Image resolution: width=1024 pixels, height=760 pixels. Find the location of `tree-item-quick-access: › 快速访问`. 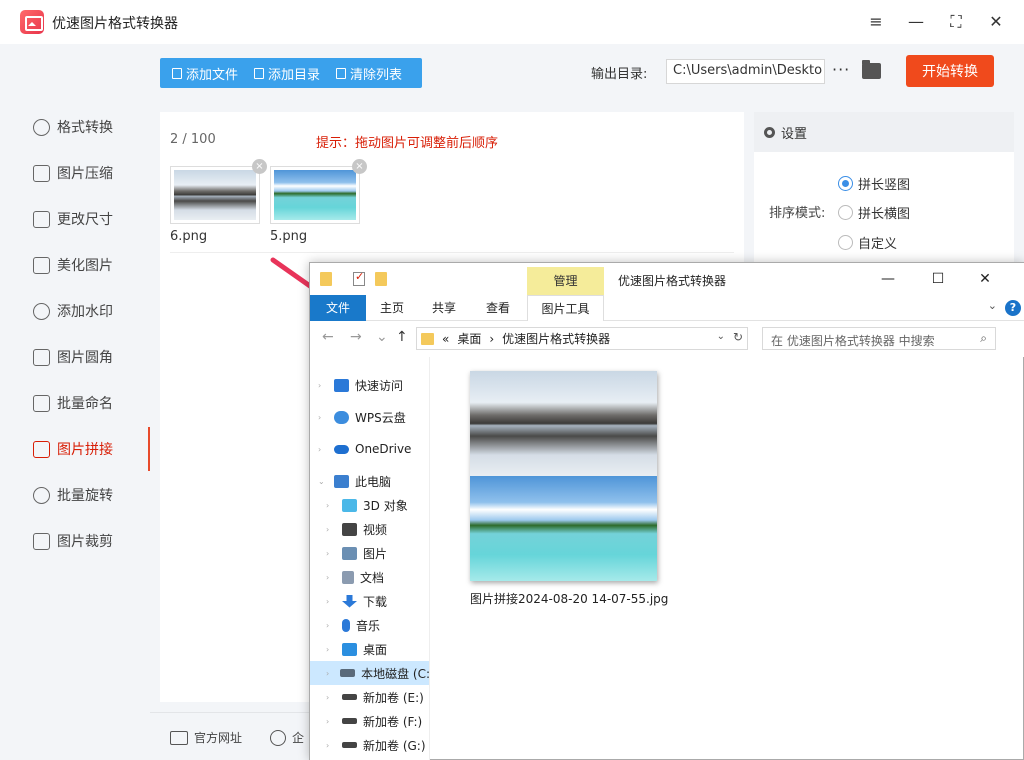

tree-item-quick-access: › 快速访问 is located at coordinates (369, 385).